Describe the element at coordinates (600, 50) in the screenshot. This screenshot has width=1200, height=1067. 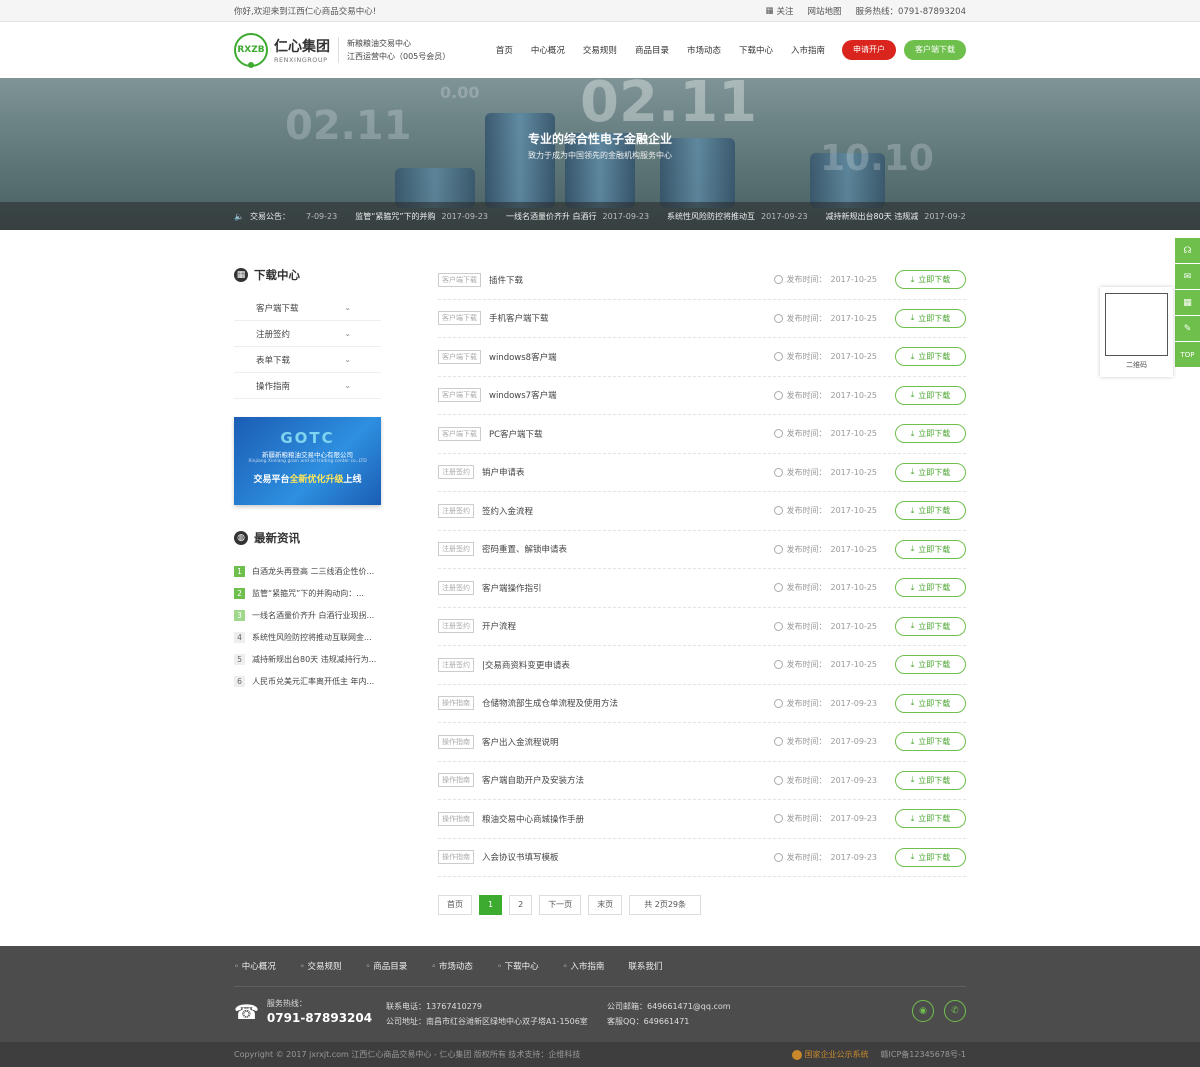
I see `nav-rules: 交易规则` at that location.